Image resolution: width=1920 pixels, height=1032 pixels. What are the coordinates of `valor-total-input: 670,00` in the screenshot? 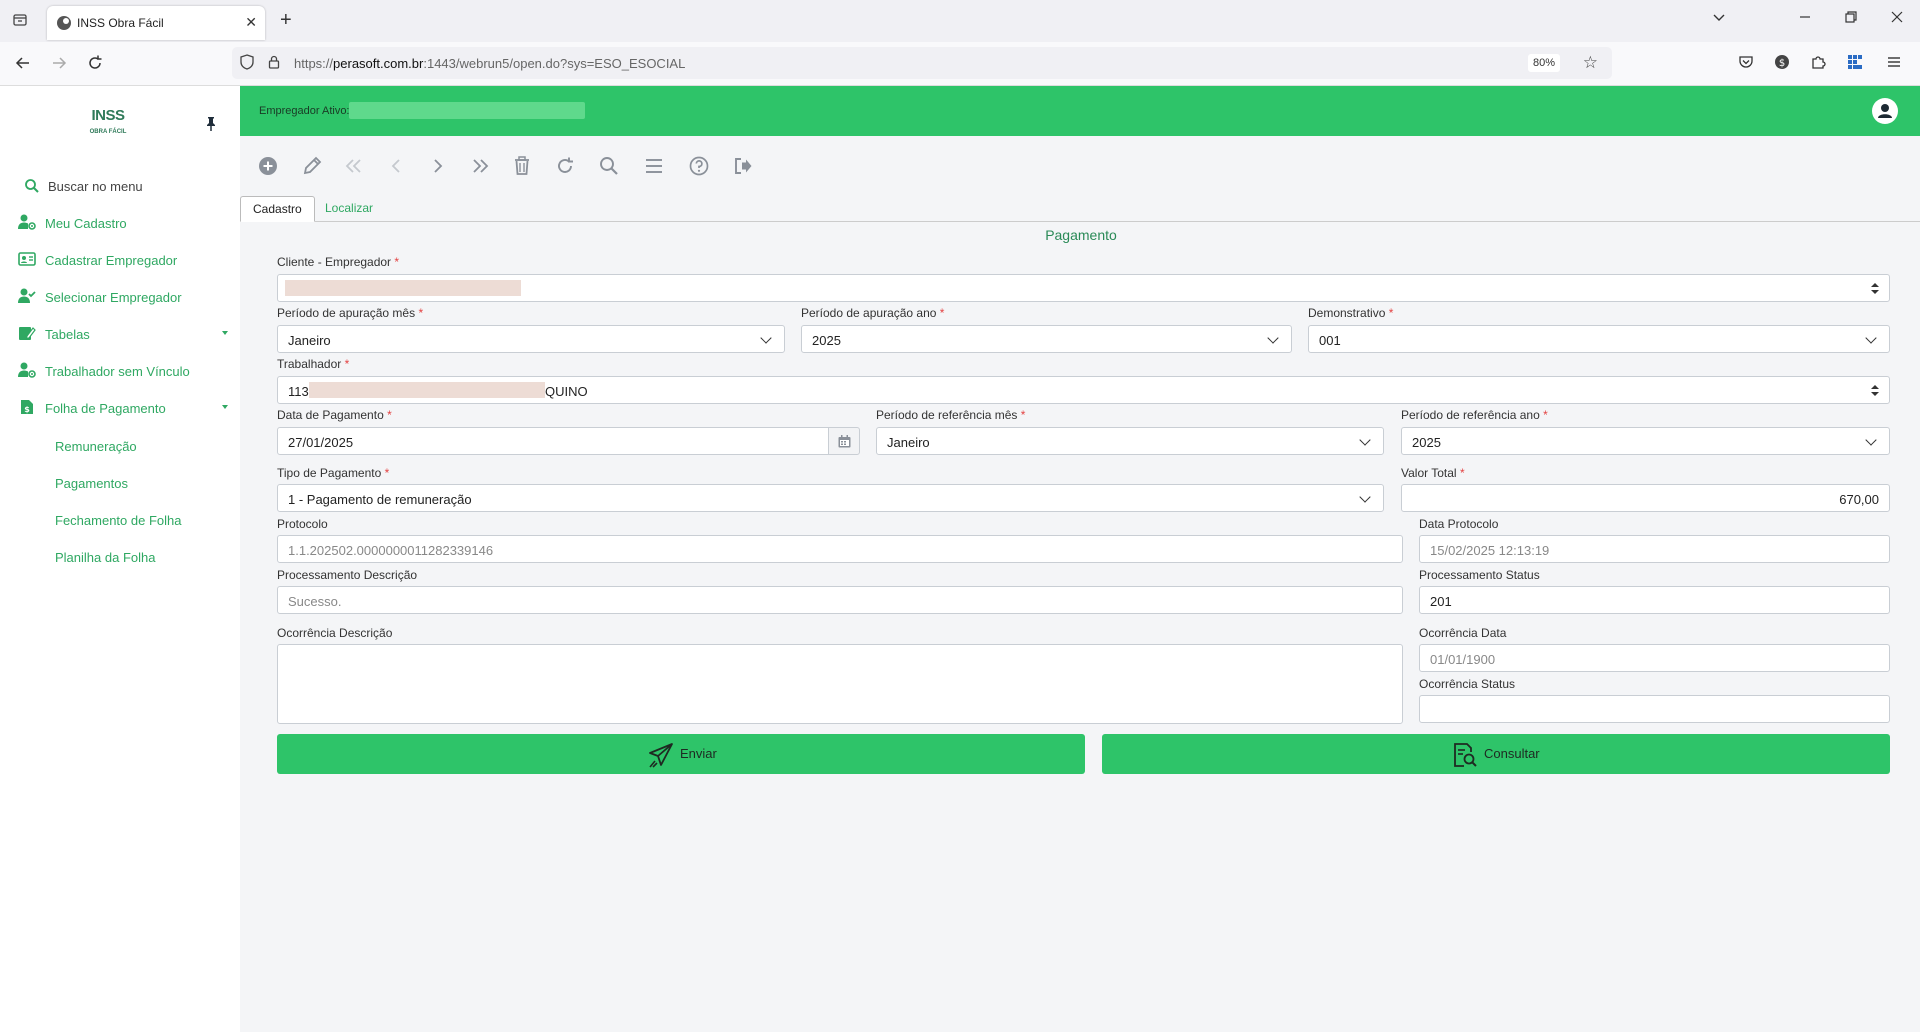 It's located at (1645, 498).